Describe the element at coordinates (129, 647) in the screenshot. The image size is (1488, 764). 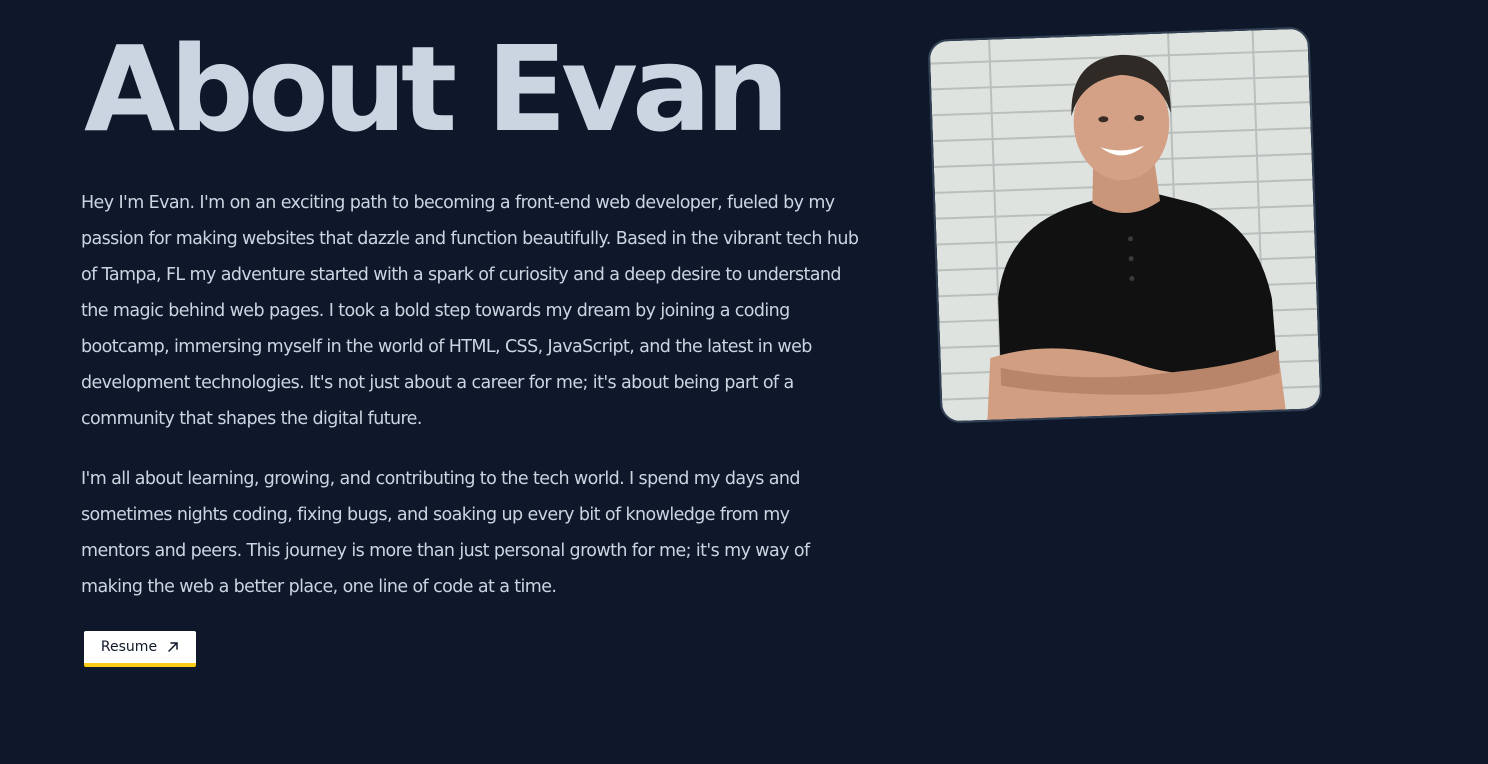
I see `resume-button-label: Resume` at that location.